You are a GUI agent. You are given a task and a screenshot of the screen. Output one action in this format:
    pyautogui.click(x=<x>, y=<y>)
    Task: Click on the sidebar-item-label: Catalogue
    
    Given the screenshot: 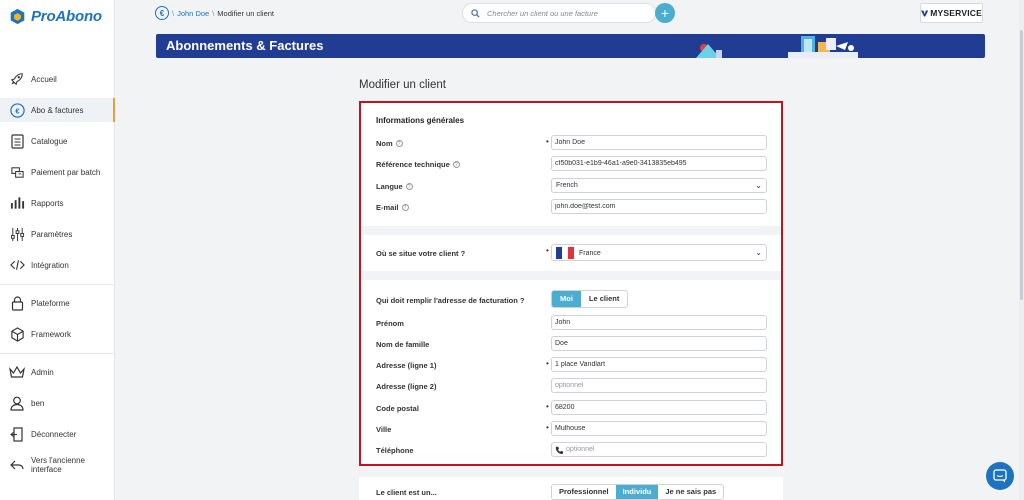 What is the action you would take?
    pyautogui.click(x=49, y=141)
    